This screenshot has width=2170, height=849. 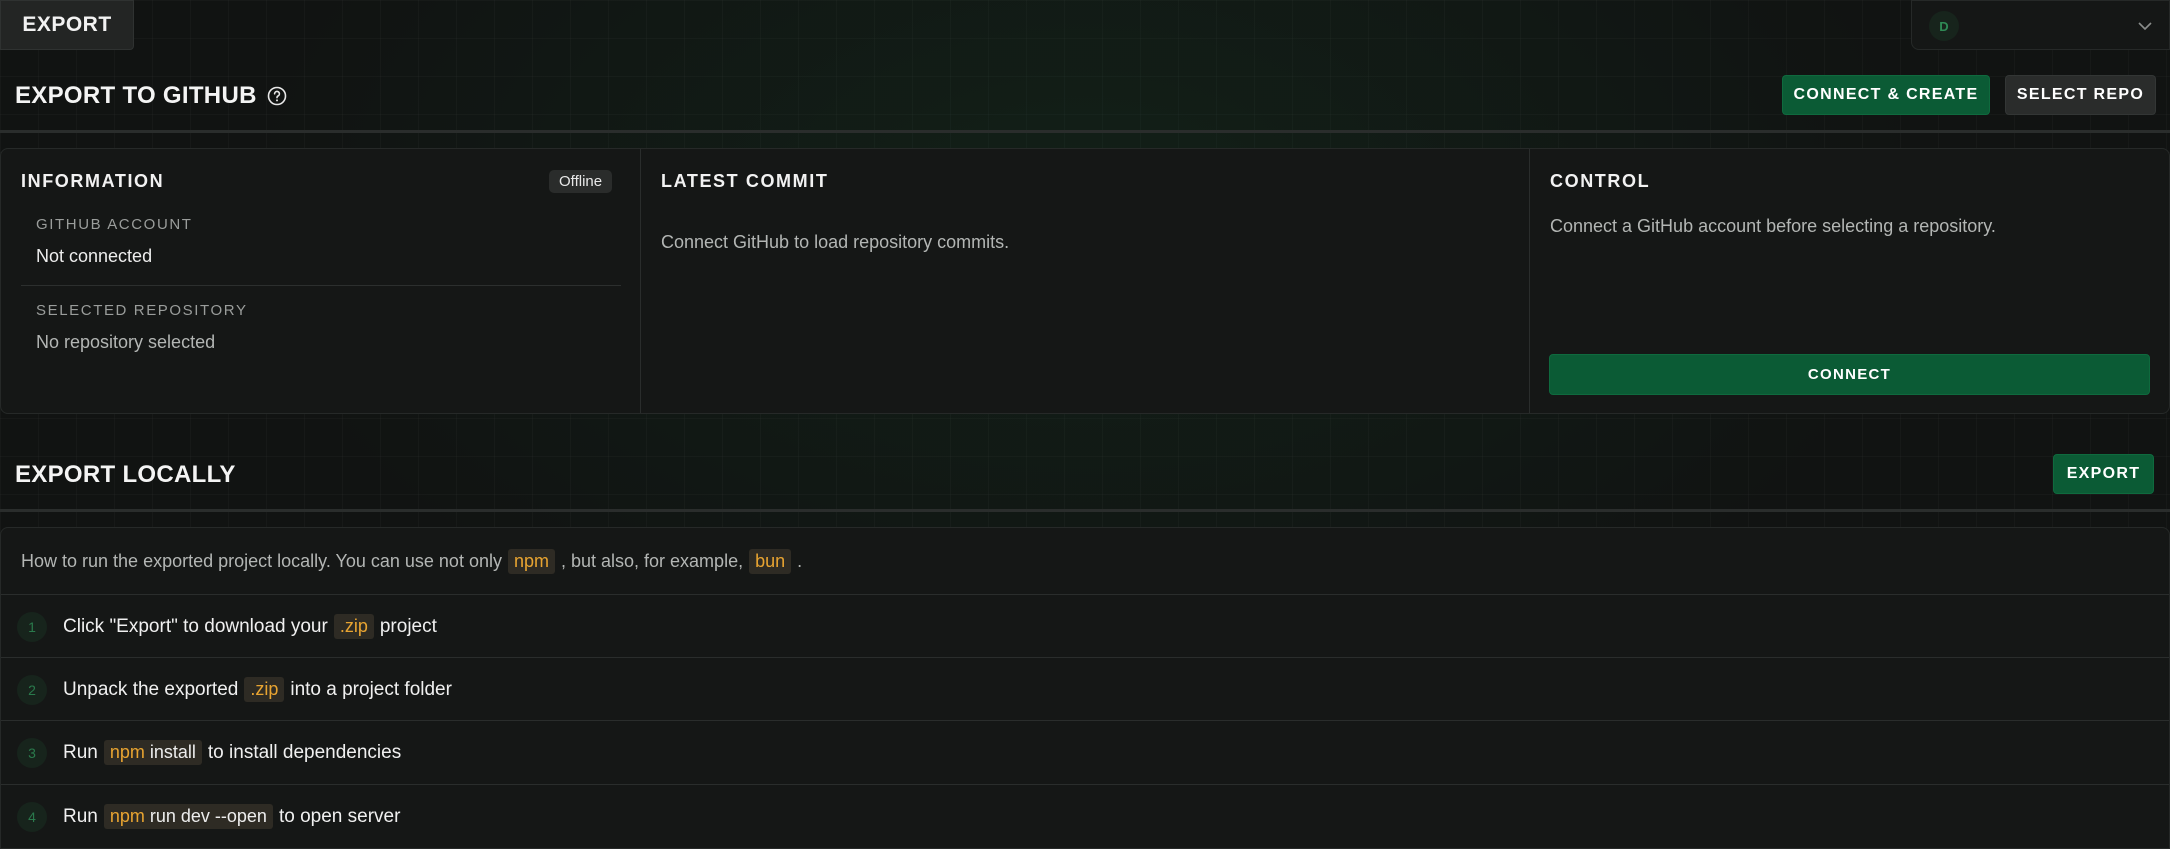 I want to click on local-section-title: EXPORT LOCALLY, so click(x=125, y=475).